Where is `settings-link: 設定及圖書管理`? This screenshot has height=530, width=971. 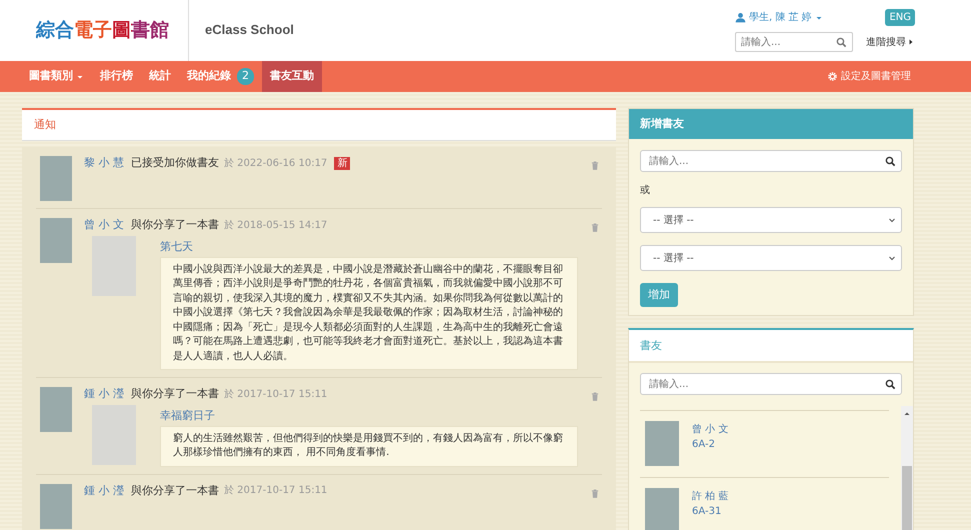 settings-link: 設定及圖書管理 is located at coordinates (899, 76).